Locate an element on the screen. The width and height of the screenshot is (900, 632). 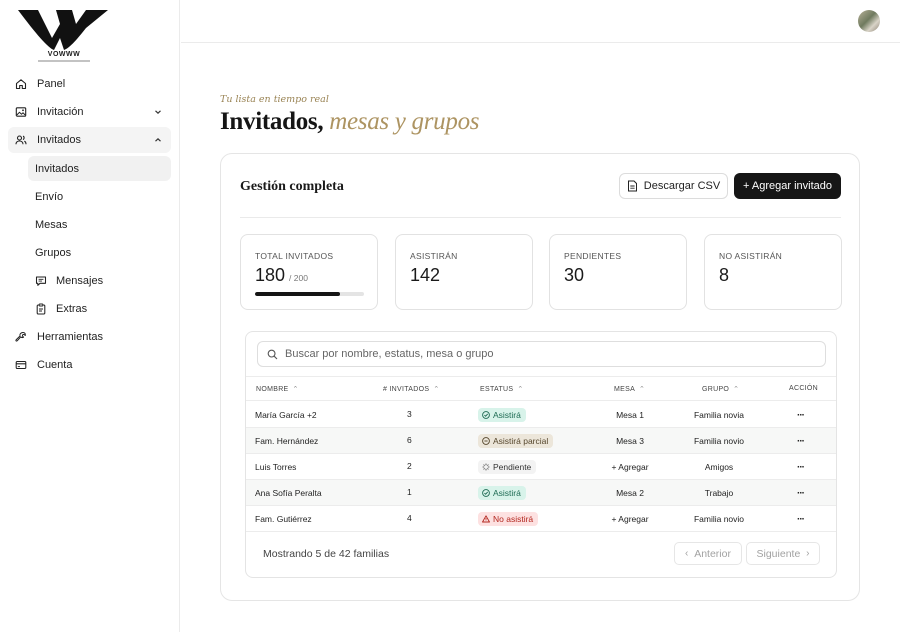
stat-value: 180/ 200 is located at coordinates (281, 275).